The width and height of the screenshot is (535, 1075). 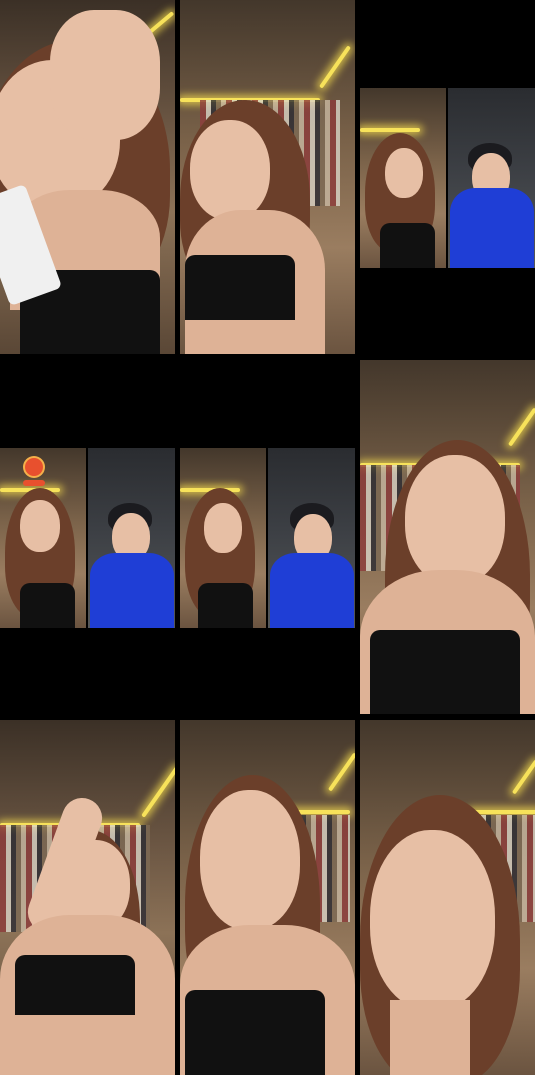 What do you see at coordinates (34, 467) in the screenshot?
I see `gift-badge-icon` at bounding box center [34, 467].